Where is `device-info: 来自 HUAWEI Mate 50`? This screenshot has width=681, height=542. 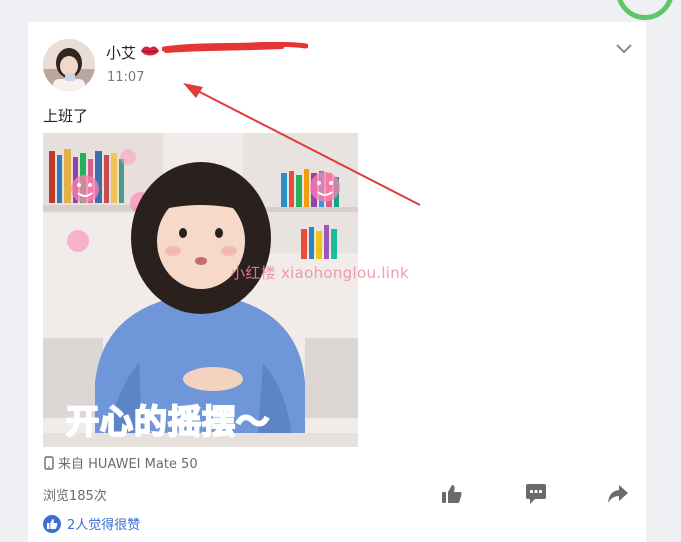
device-info: 来自 HUAWEI Mate 50 is located at coordinates (120, 462).